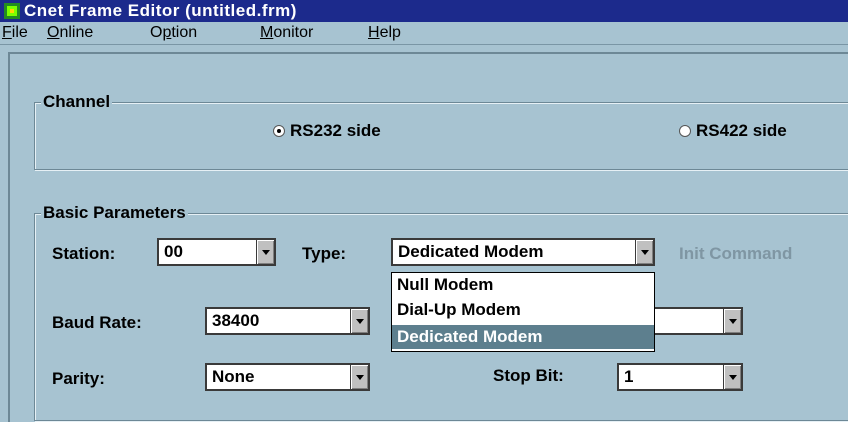 Image resolution: width=848 pixels, height=422 pixels. I want to click on type-option-dedicated-modem: Dedicated Modem, so click(523, 337).